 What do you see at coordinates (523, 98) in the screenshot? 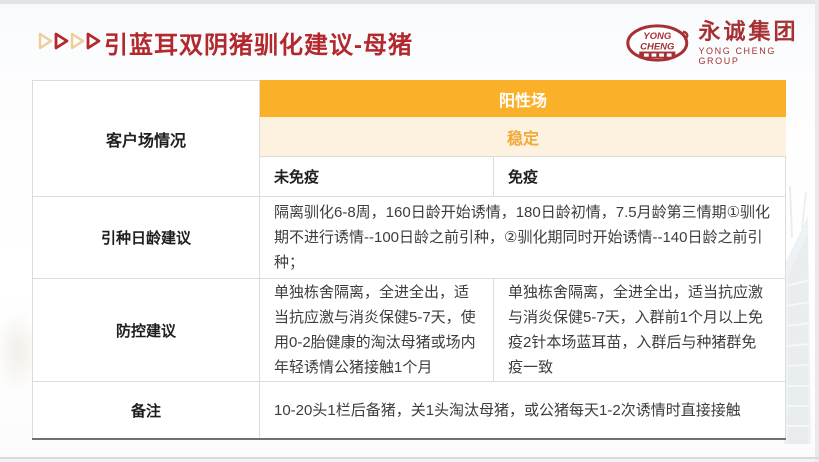
I see `table-header-positive-farm: 阳性场` at bounding box center [523, 98].